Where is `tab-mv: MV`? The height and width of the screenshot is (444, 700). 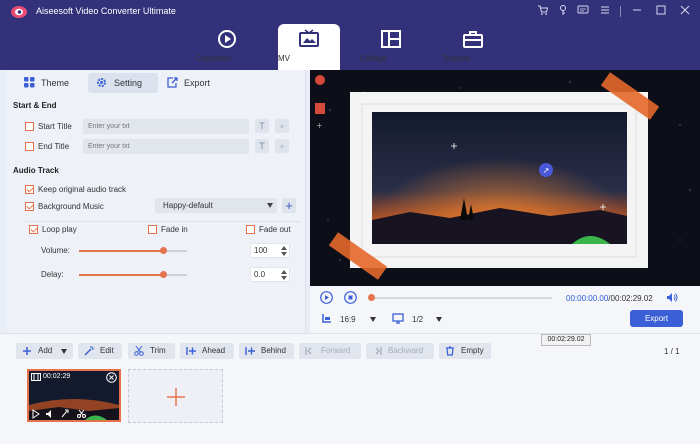 tab-mv: MV is located at coordinates (309, 47).